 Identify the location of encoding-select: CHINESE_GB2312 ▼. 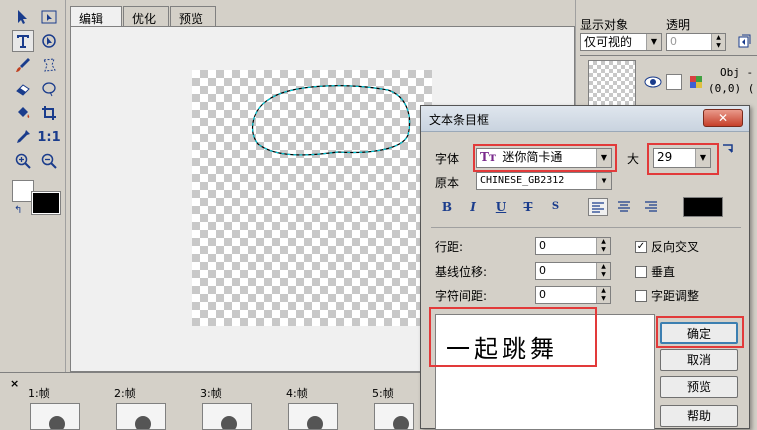
(544, 181).